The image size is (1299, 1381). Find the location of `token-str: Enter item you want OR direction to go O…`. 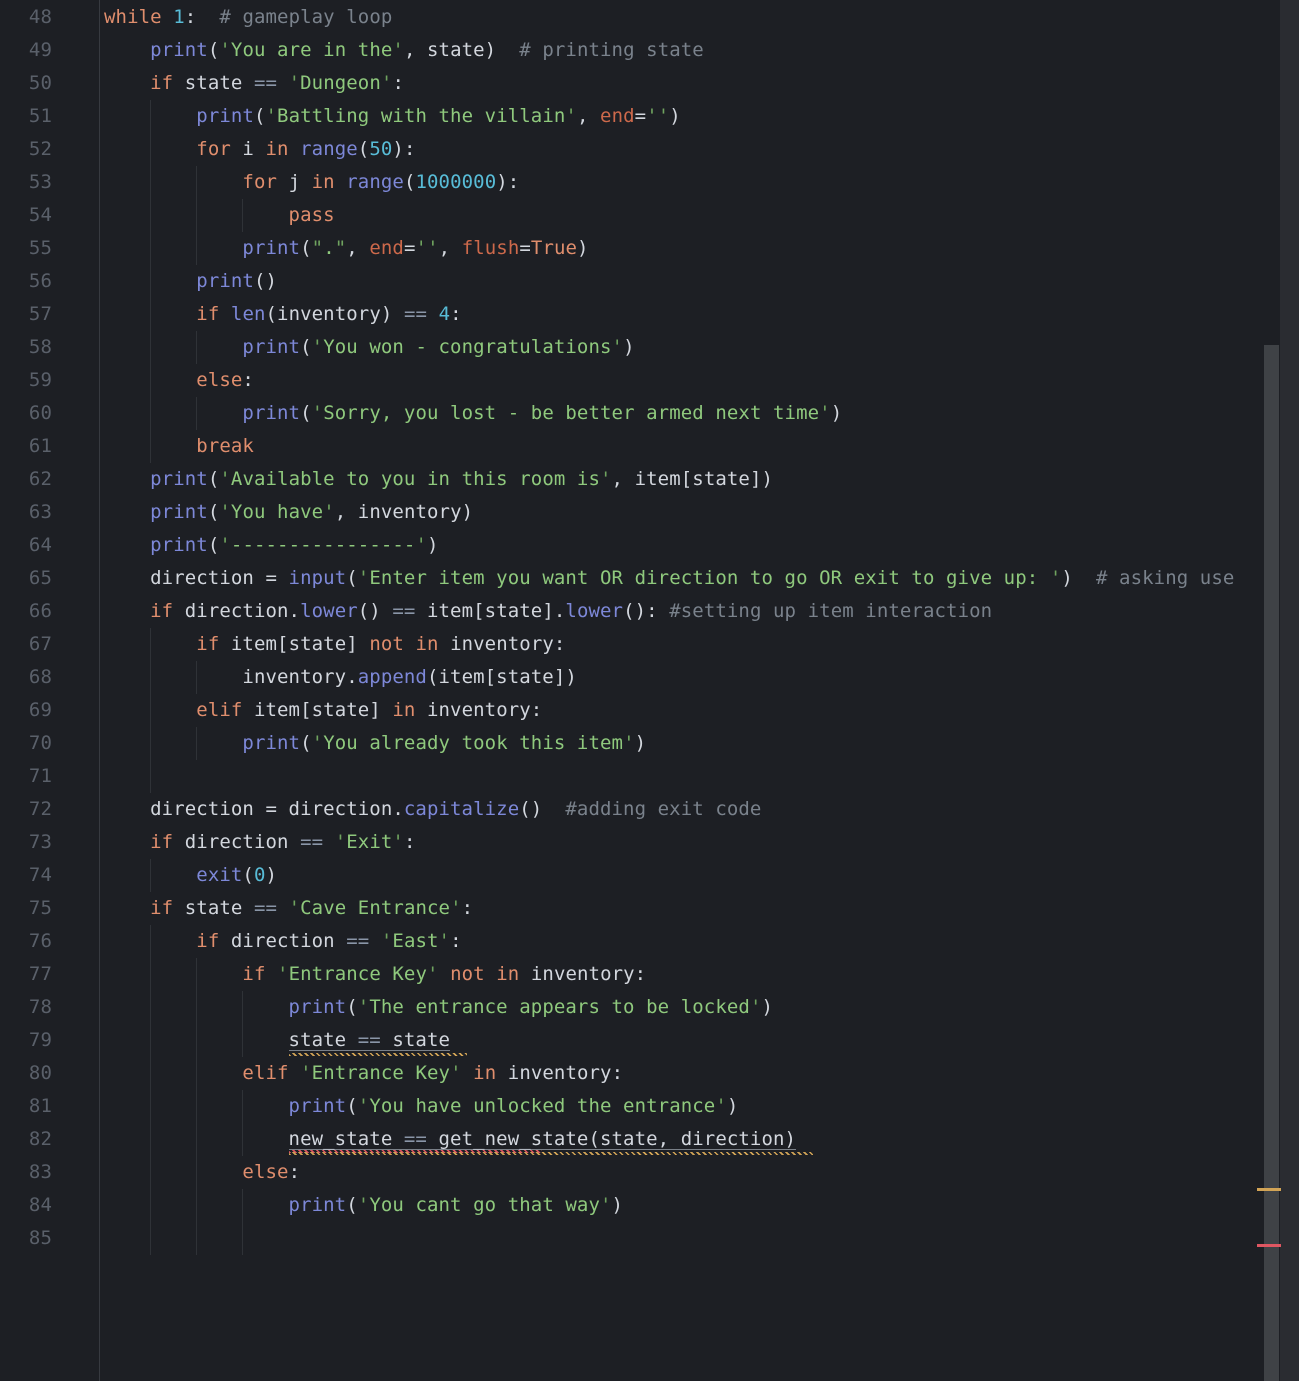

token-str: Enter item you want OR direction to go O… is located at coordinates (709, 578).